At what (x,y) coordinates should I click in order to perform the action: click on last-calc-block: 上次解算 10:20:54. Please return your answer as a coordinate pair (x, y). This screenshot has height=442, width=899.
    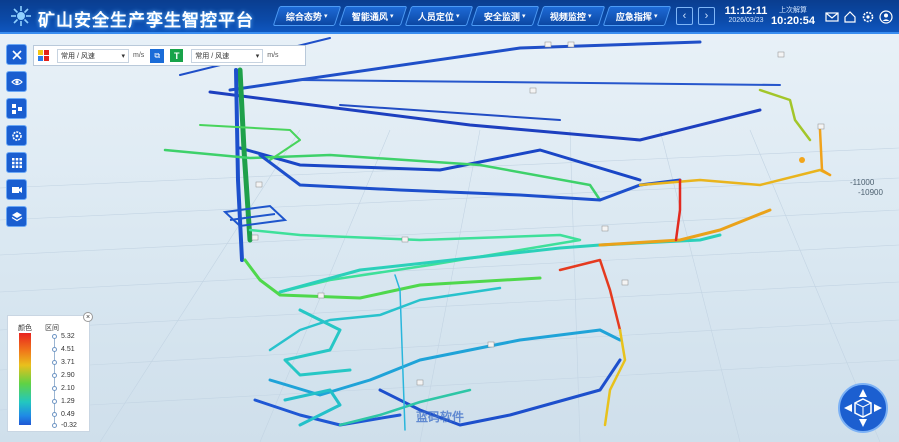
    Looking at the image, I should click on (793, 16).